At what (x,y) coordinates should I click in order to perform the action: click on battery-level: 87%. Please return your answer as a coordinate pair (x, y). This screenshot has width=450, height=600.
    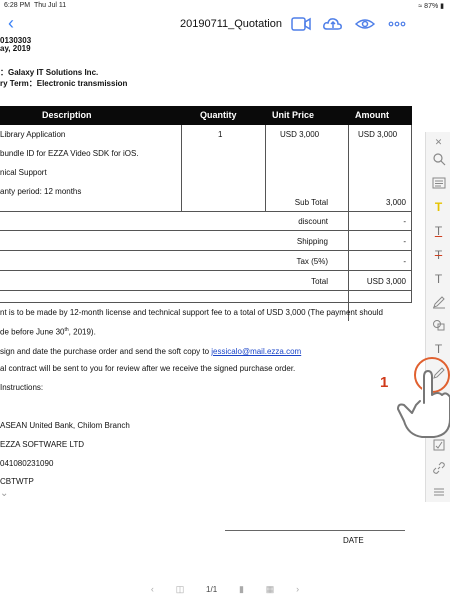
    Looking at the image, I should click on (431, 6).